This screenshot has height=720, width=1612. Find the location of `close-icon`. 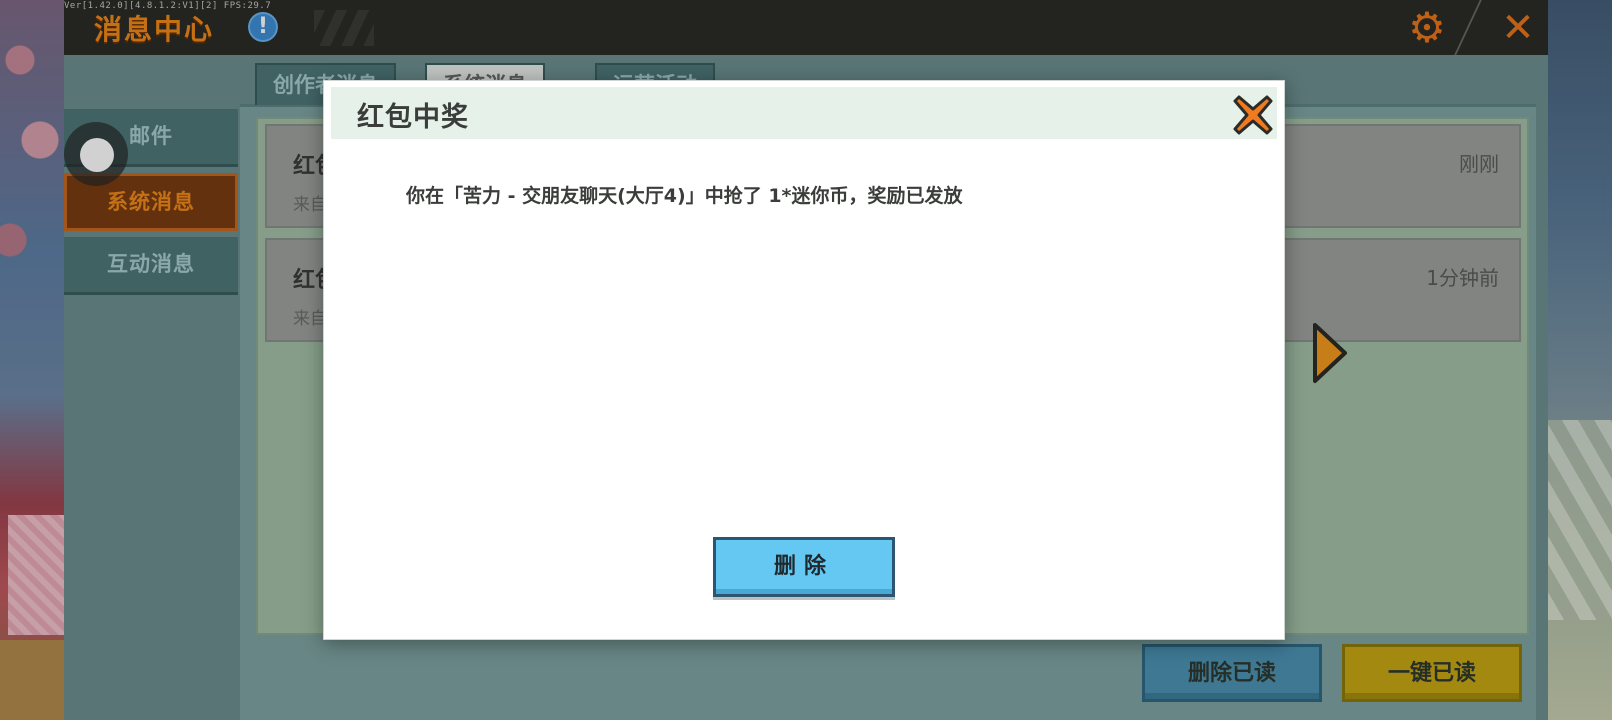

close-icon is located at coordinates (1253, 115).